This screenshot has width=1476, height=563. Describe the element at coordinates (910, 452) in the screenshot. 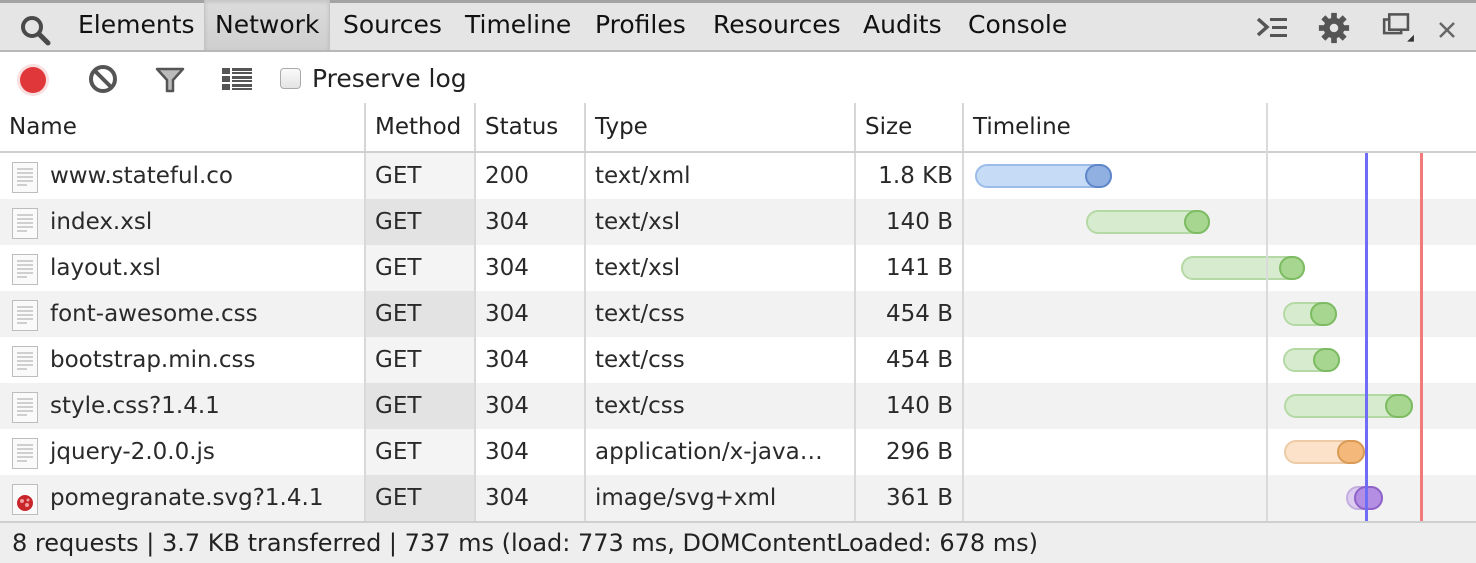

I see `request-size: 296 B` at that location.